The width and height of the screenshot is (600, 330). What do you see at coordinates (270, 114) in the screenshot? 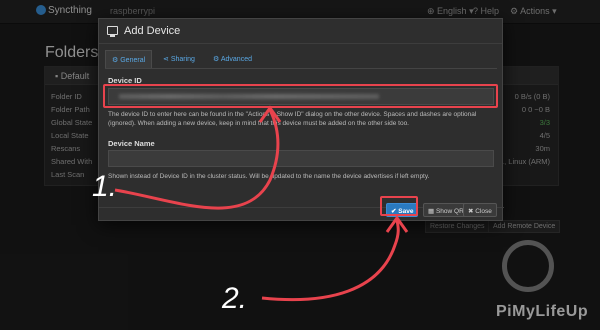
I see `arrow-1-head` at bounding box center [270, 114].